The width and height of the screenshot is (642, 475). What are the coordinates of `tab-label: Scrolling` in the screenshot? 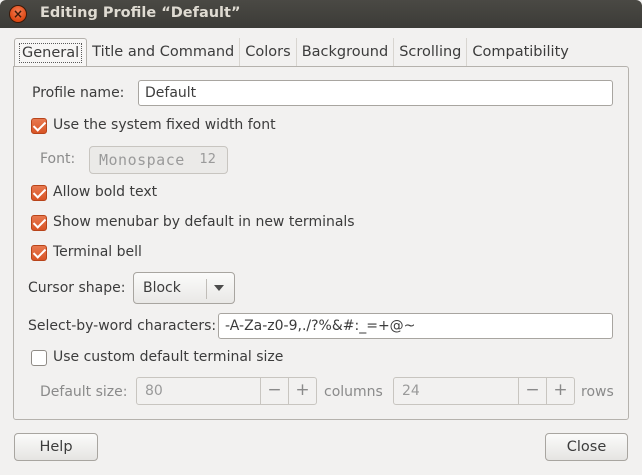 It's located at (430, 52).